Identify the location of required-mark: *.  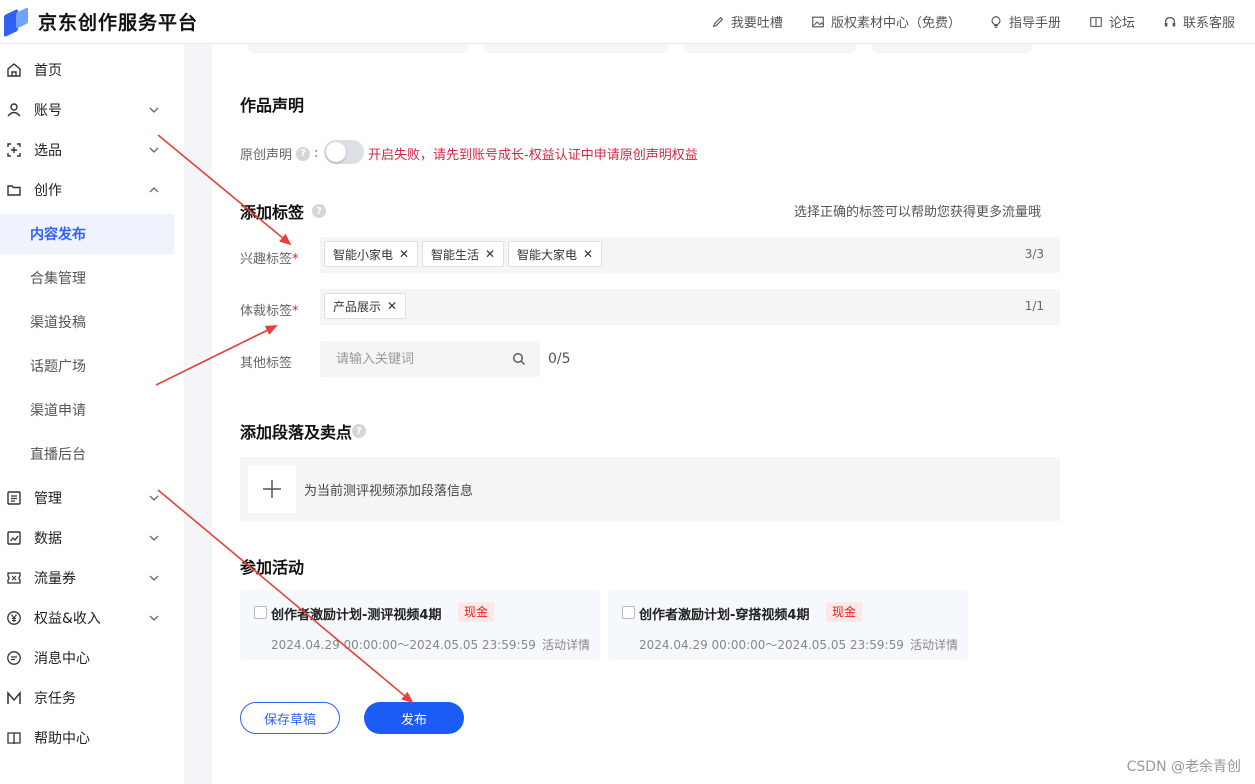
(295, 259).